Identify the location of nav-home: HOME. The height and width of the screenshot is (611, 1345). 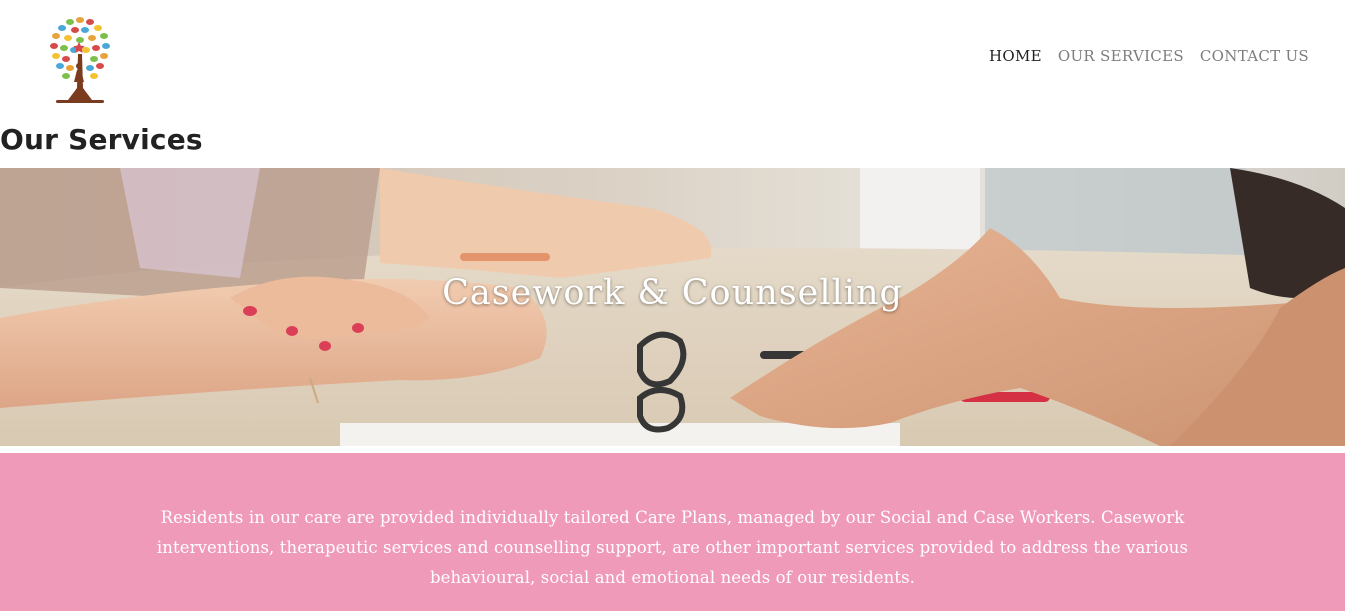
(1015, 56).